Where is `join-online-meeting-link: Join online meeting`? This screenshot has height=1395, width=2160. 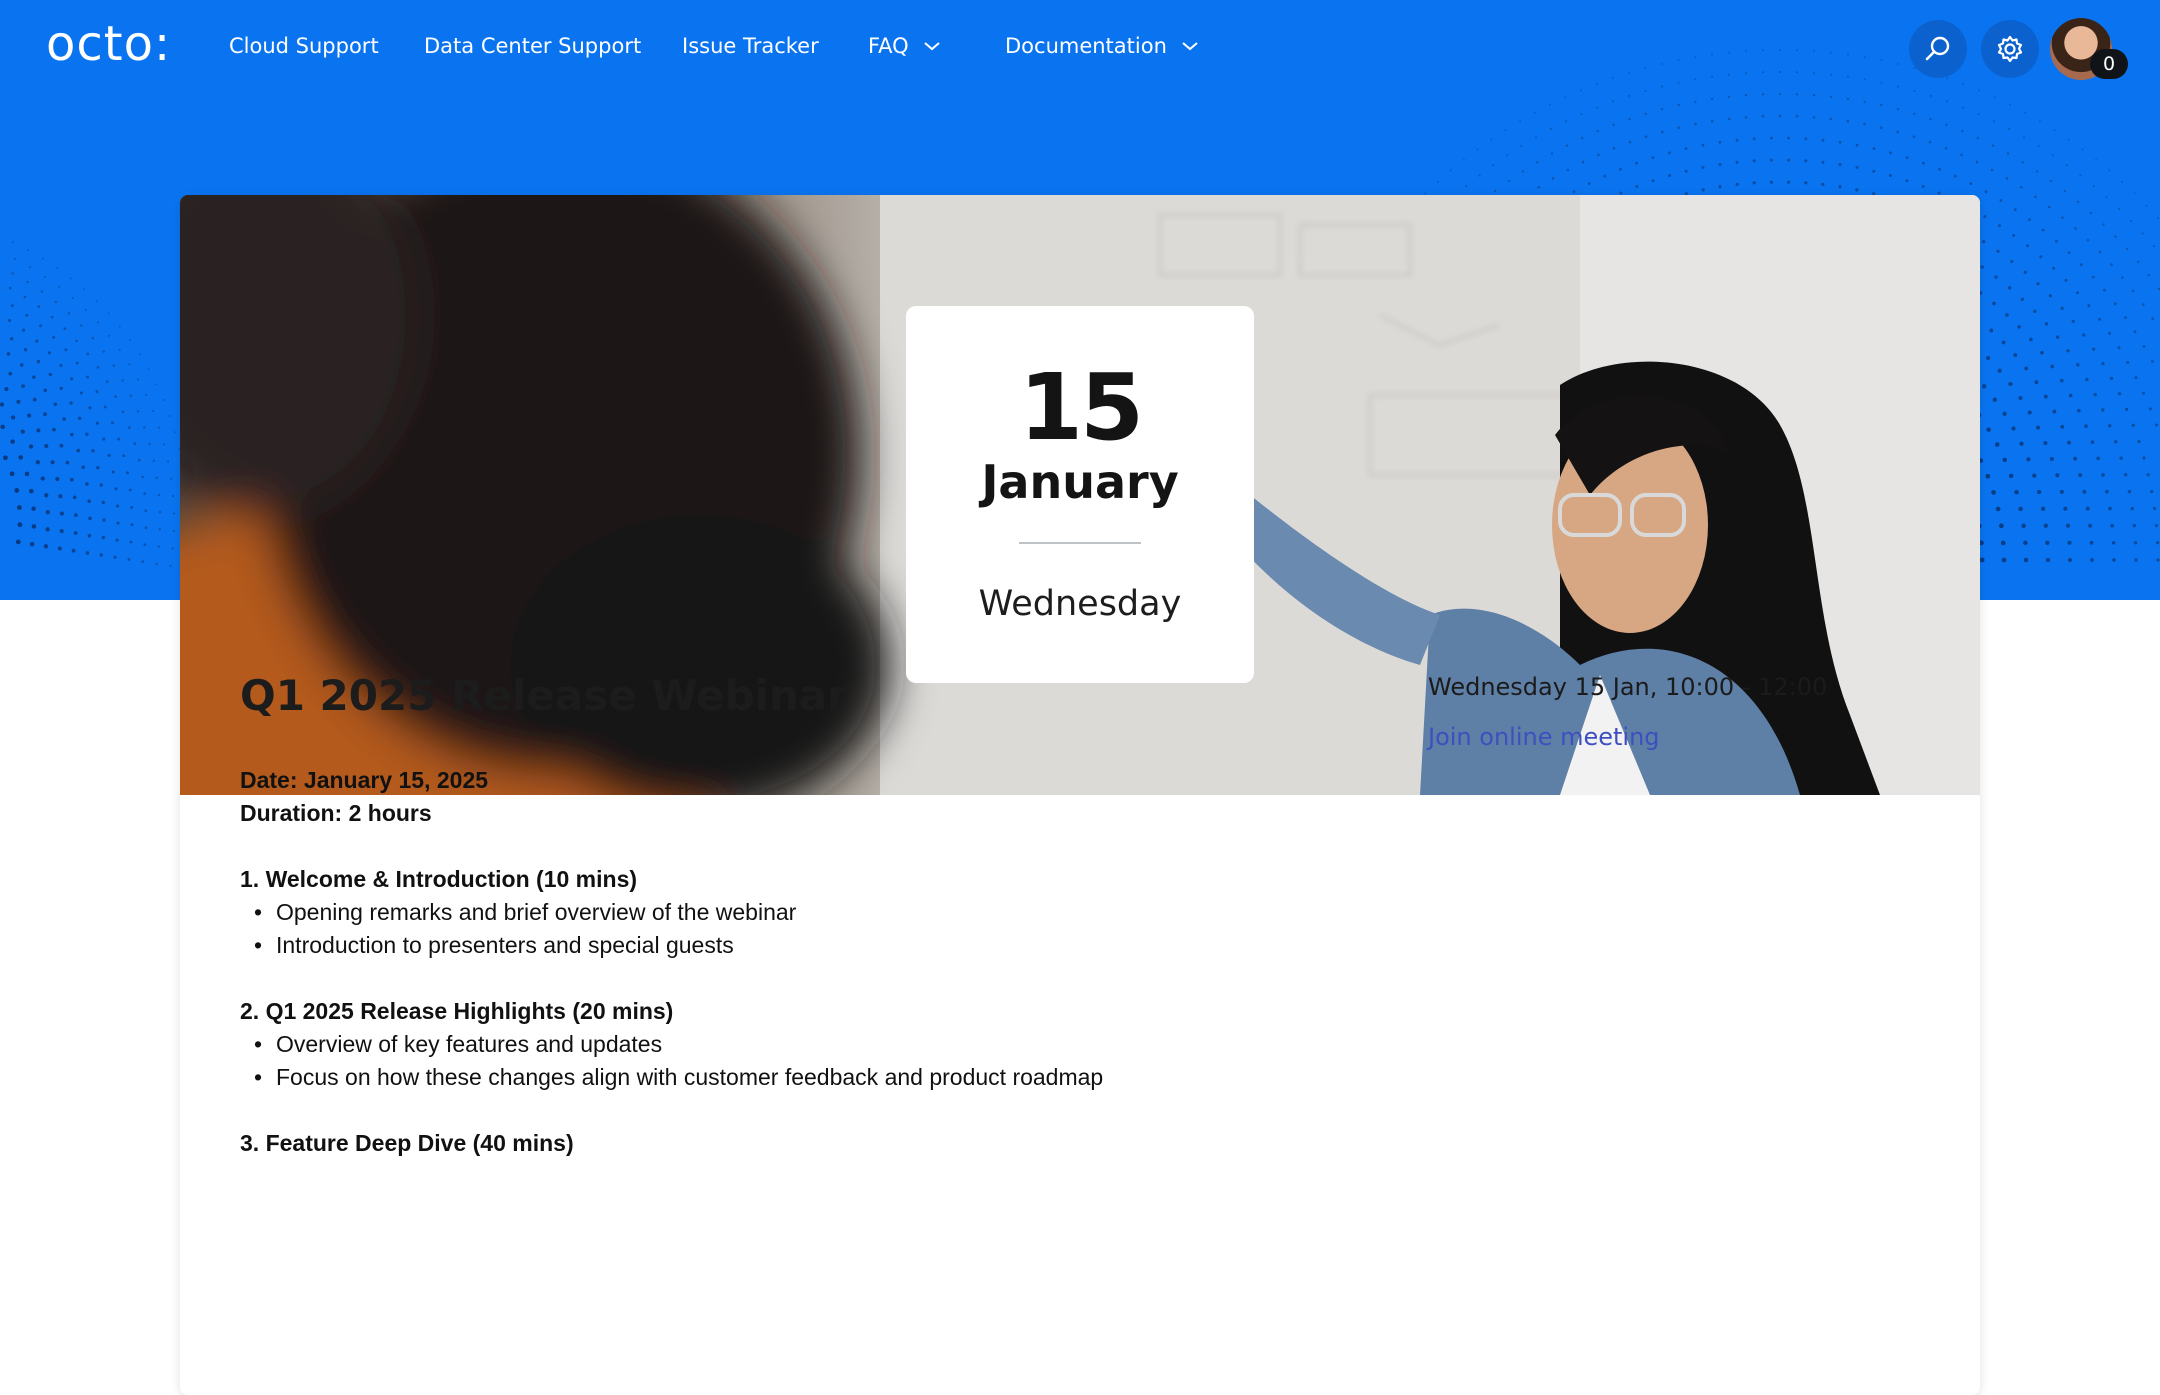 join-online-meeting-link: Join online meeting is located at coordinates (1678, 737).